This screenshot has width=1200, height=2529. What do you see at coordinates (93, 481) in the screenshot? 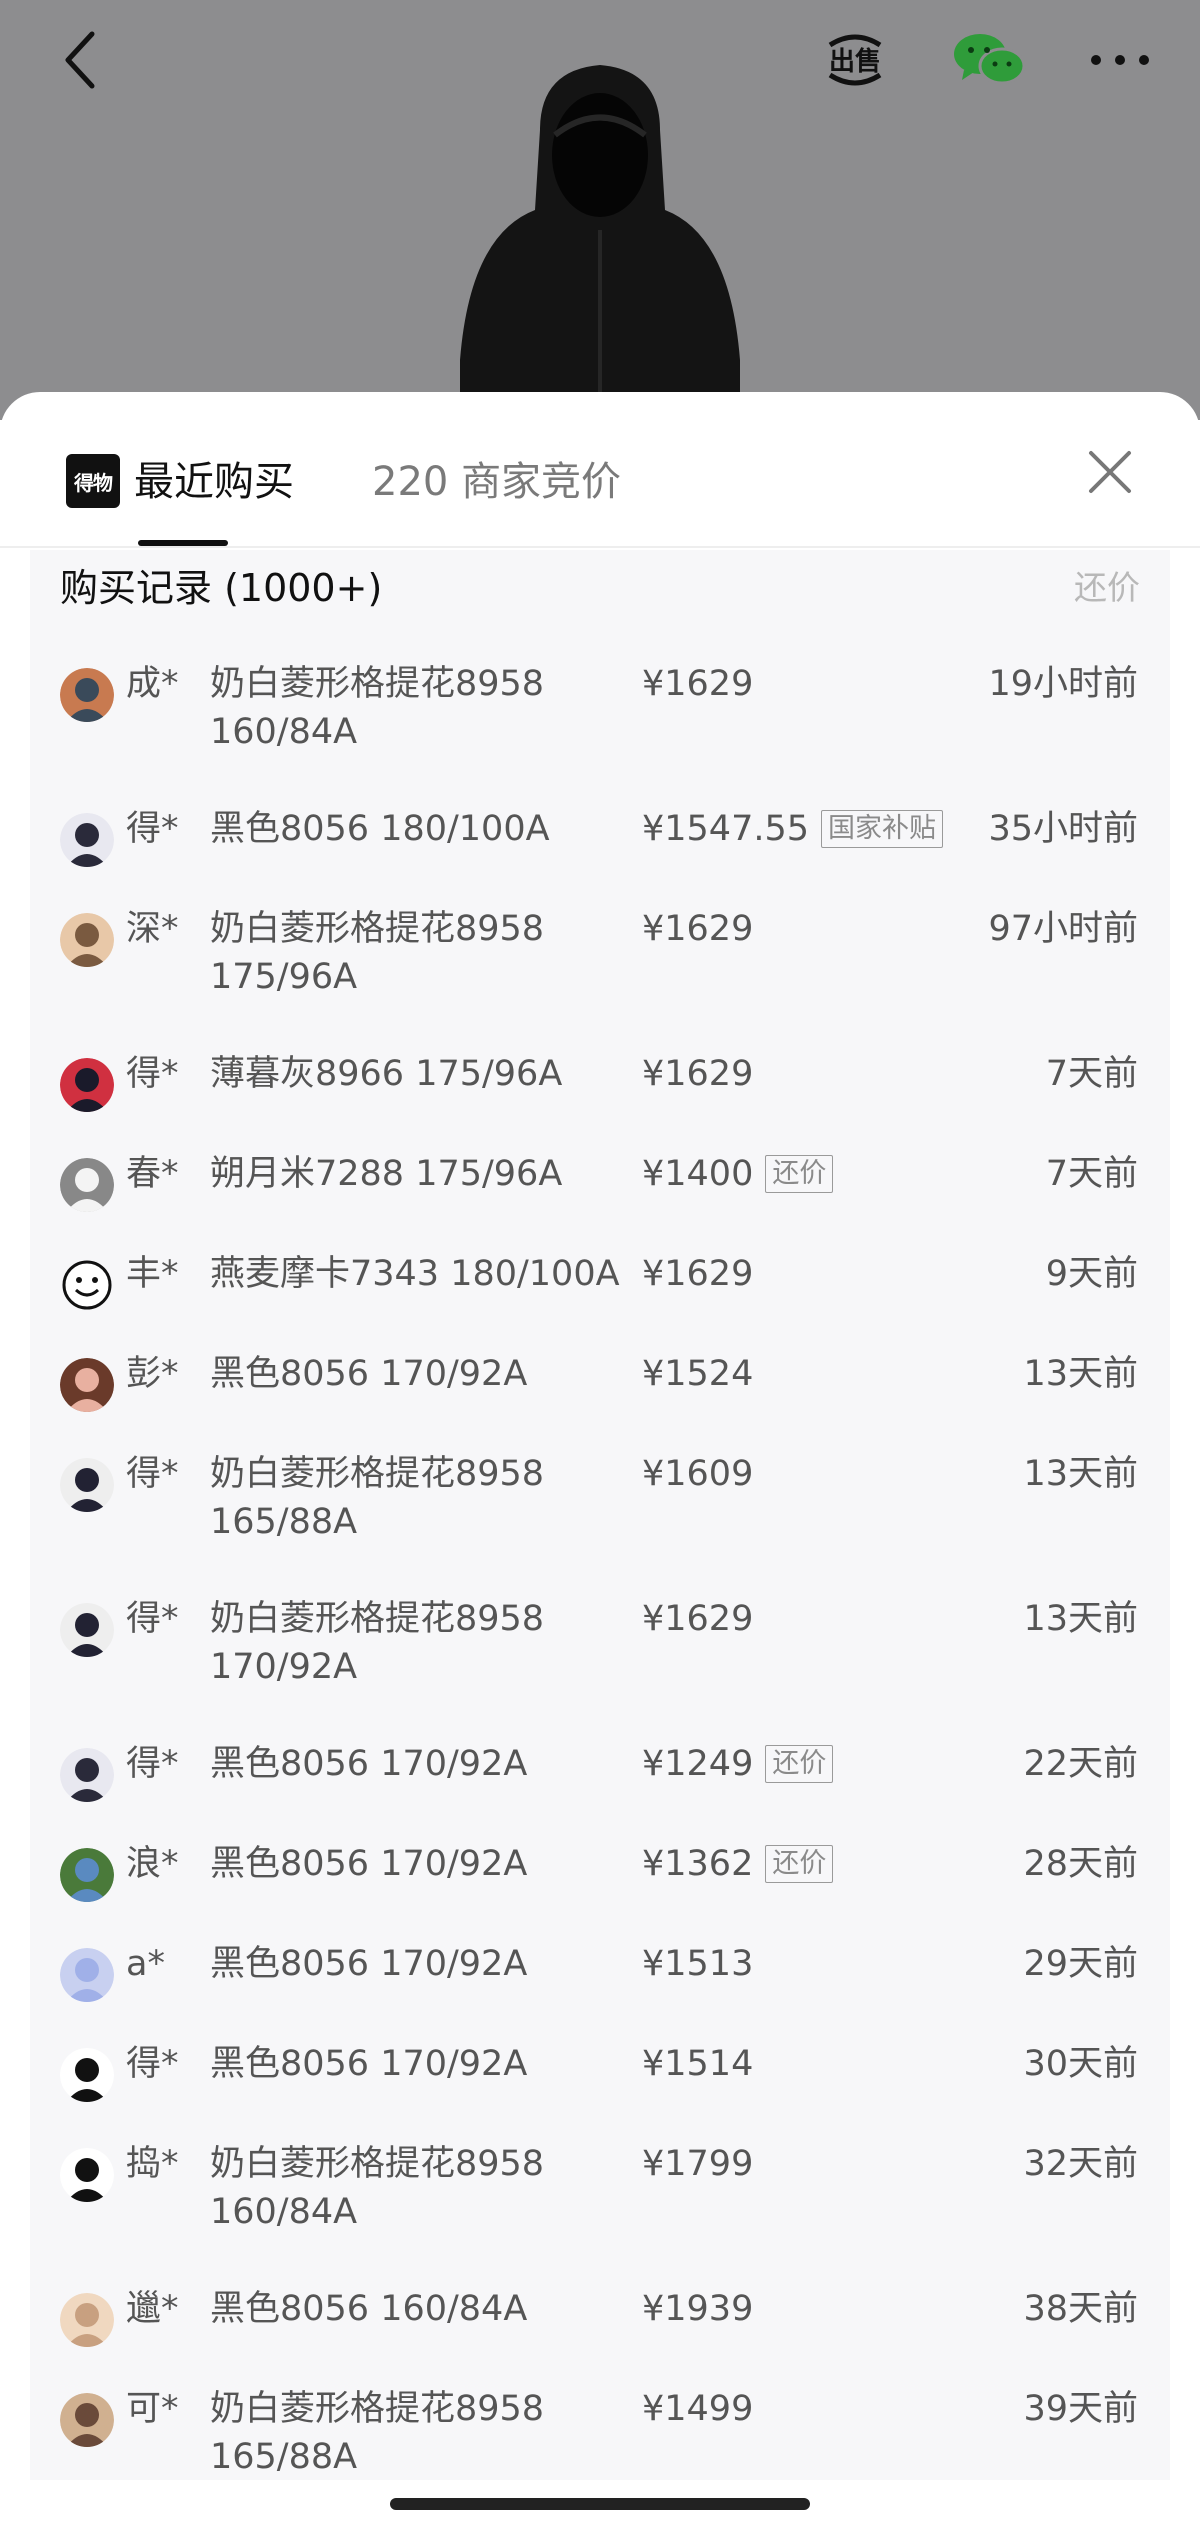
I see `dewu-logo-icon: 得物` at bounding box center [93, 481].